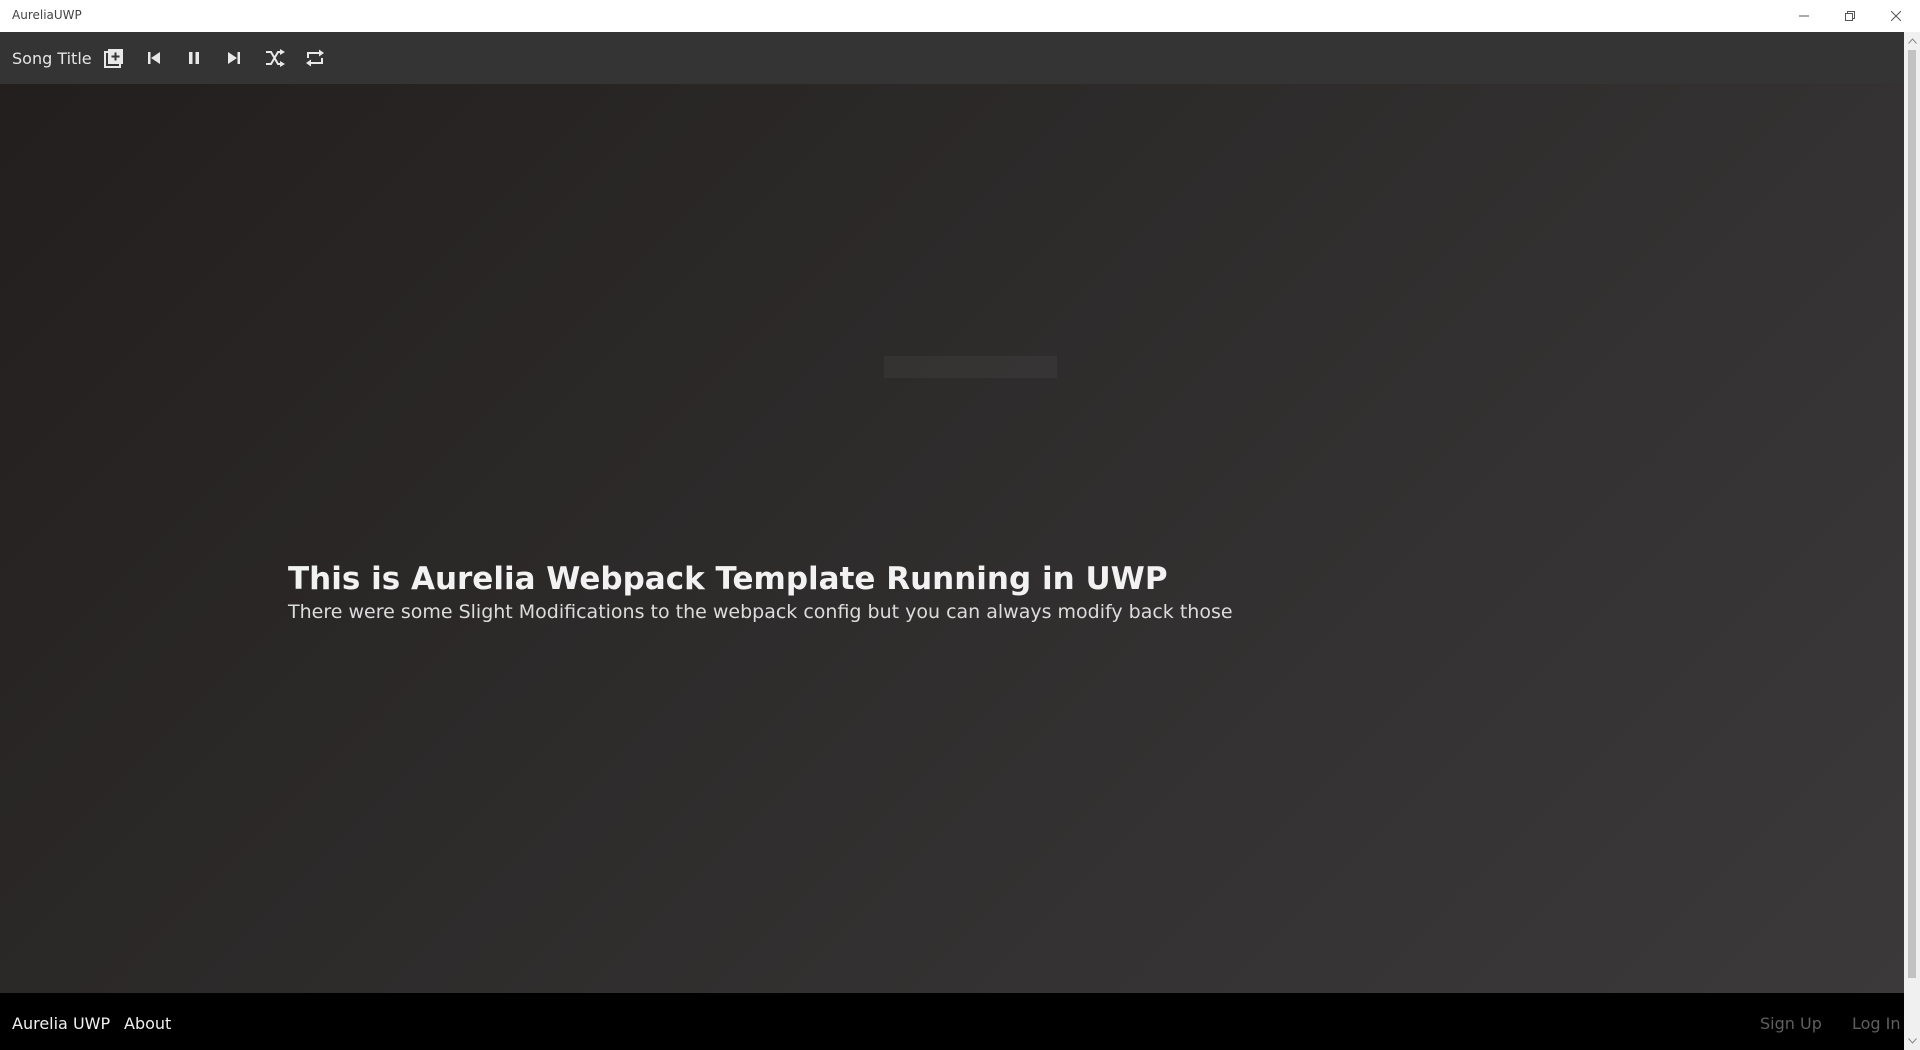 This screenshot has height=1050, width=1920. I want to click on minimize-button, so click(1804, 16).